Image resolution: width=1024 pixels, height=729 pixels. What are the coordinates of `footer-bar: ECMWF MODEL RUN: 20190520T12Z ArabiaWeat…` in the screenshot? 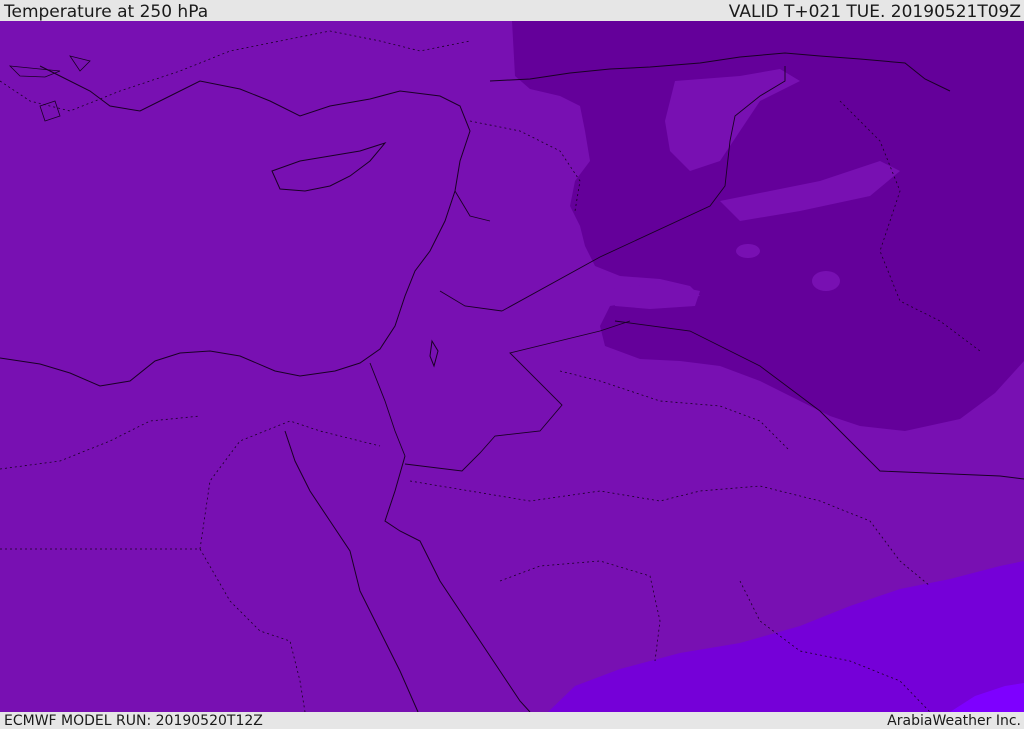 It's located at (512, 720).